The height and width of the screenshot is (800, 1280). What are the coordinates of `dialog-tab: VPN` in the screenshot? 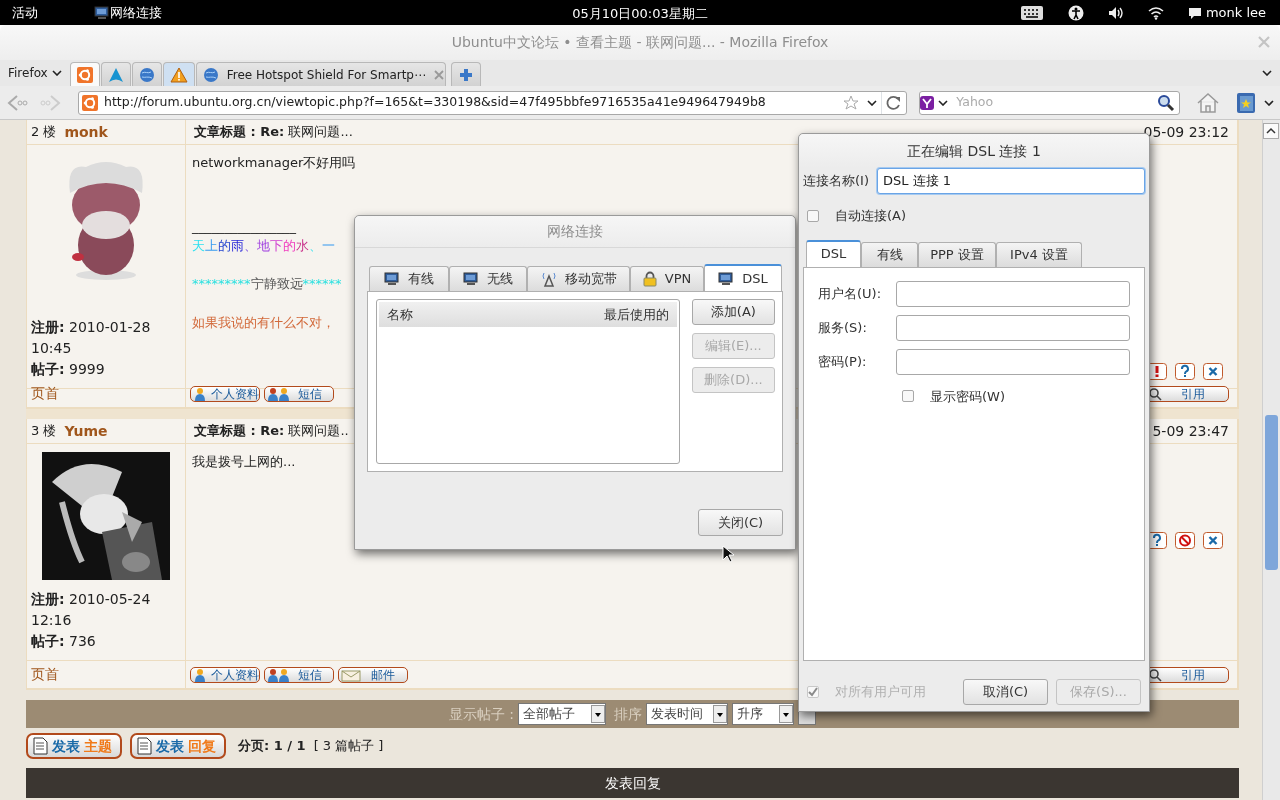 It's located at (667, 278).